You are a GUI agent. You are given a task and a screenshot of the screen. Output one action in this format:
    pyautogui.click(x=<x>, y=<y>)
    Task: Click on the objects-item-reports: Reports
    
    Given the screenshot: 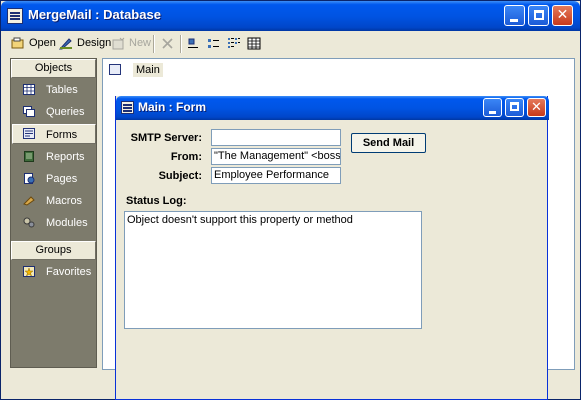 What is the action you would take?
    pyautogui.click(x=54, y=157)
    